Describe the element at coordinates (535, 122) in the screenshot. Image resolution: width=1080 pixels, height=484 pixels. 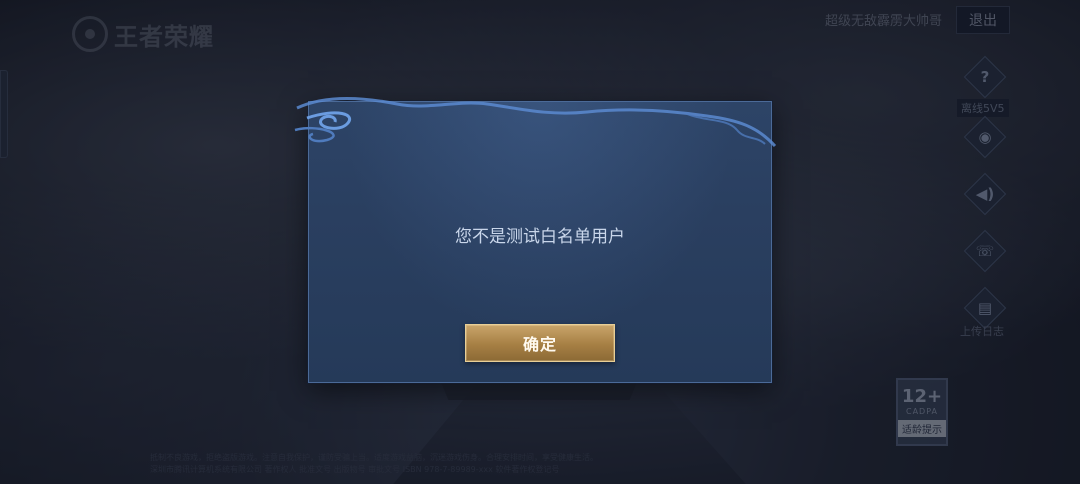
I see `cloud-ornament-icon` at that location.